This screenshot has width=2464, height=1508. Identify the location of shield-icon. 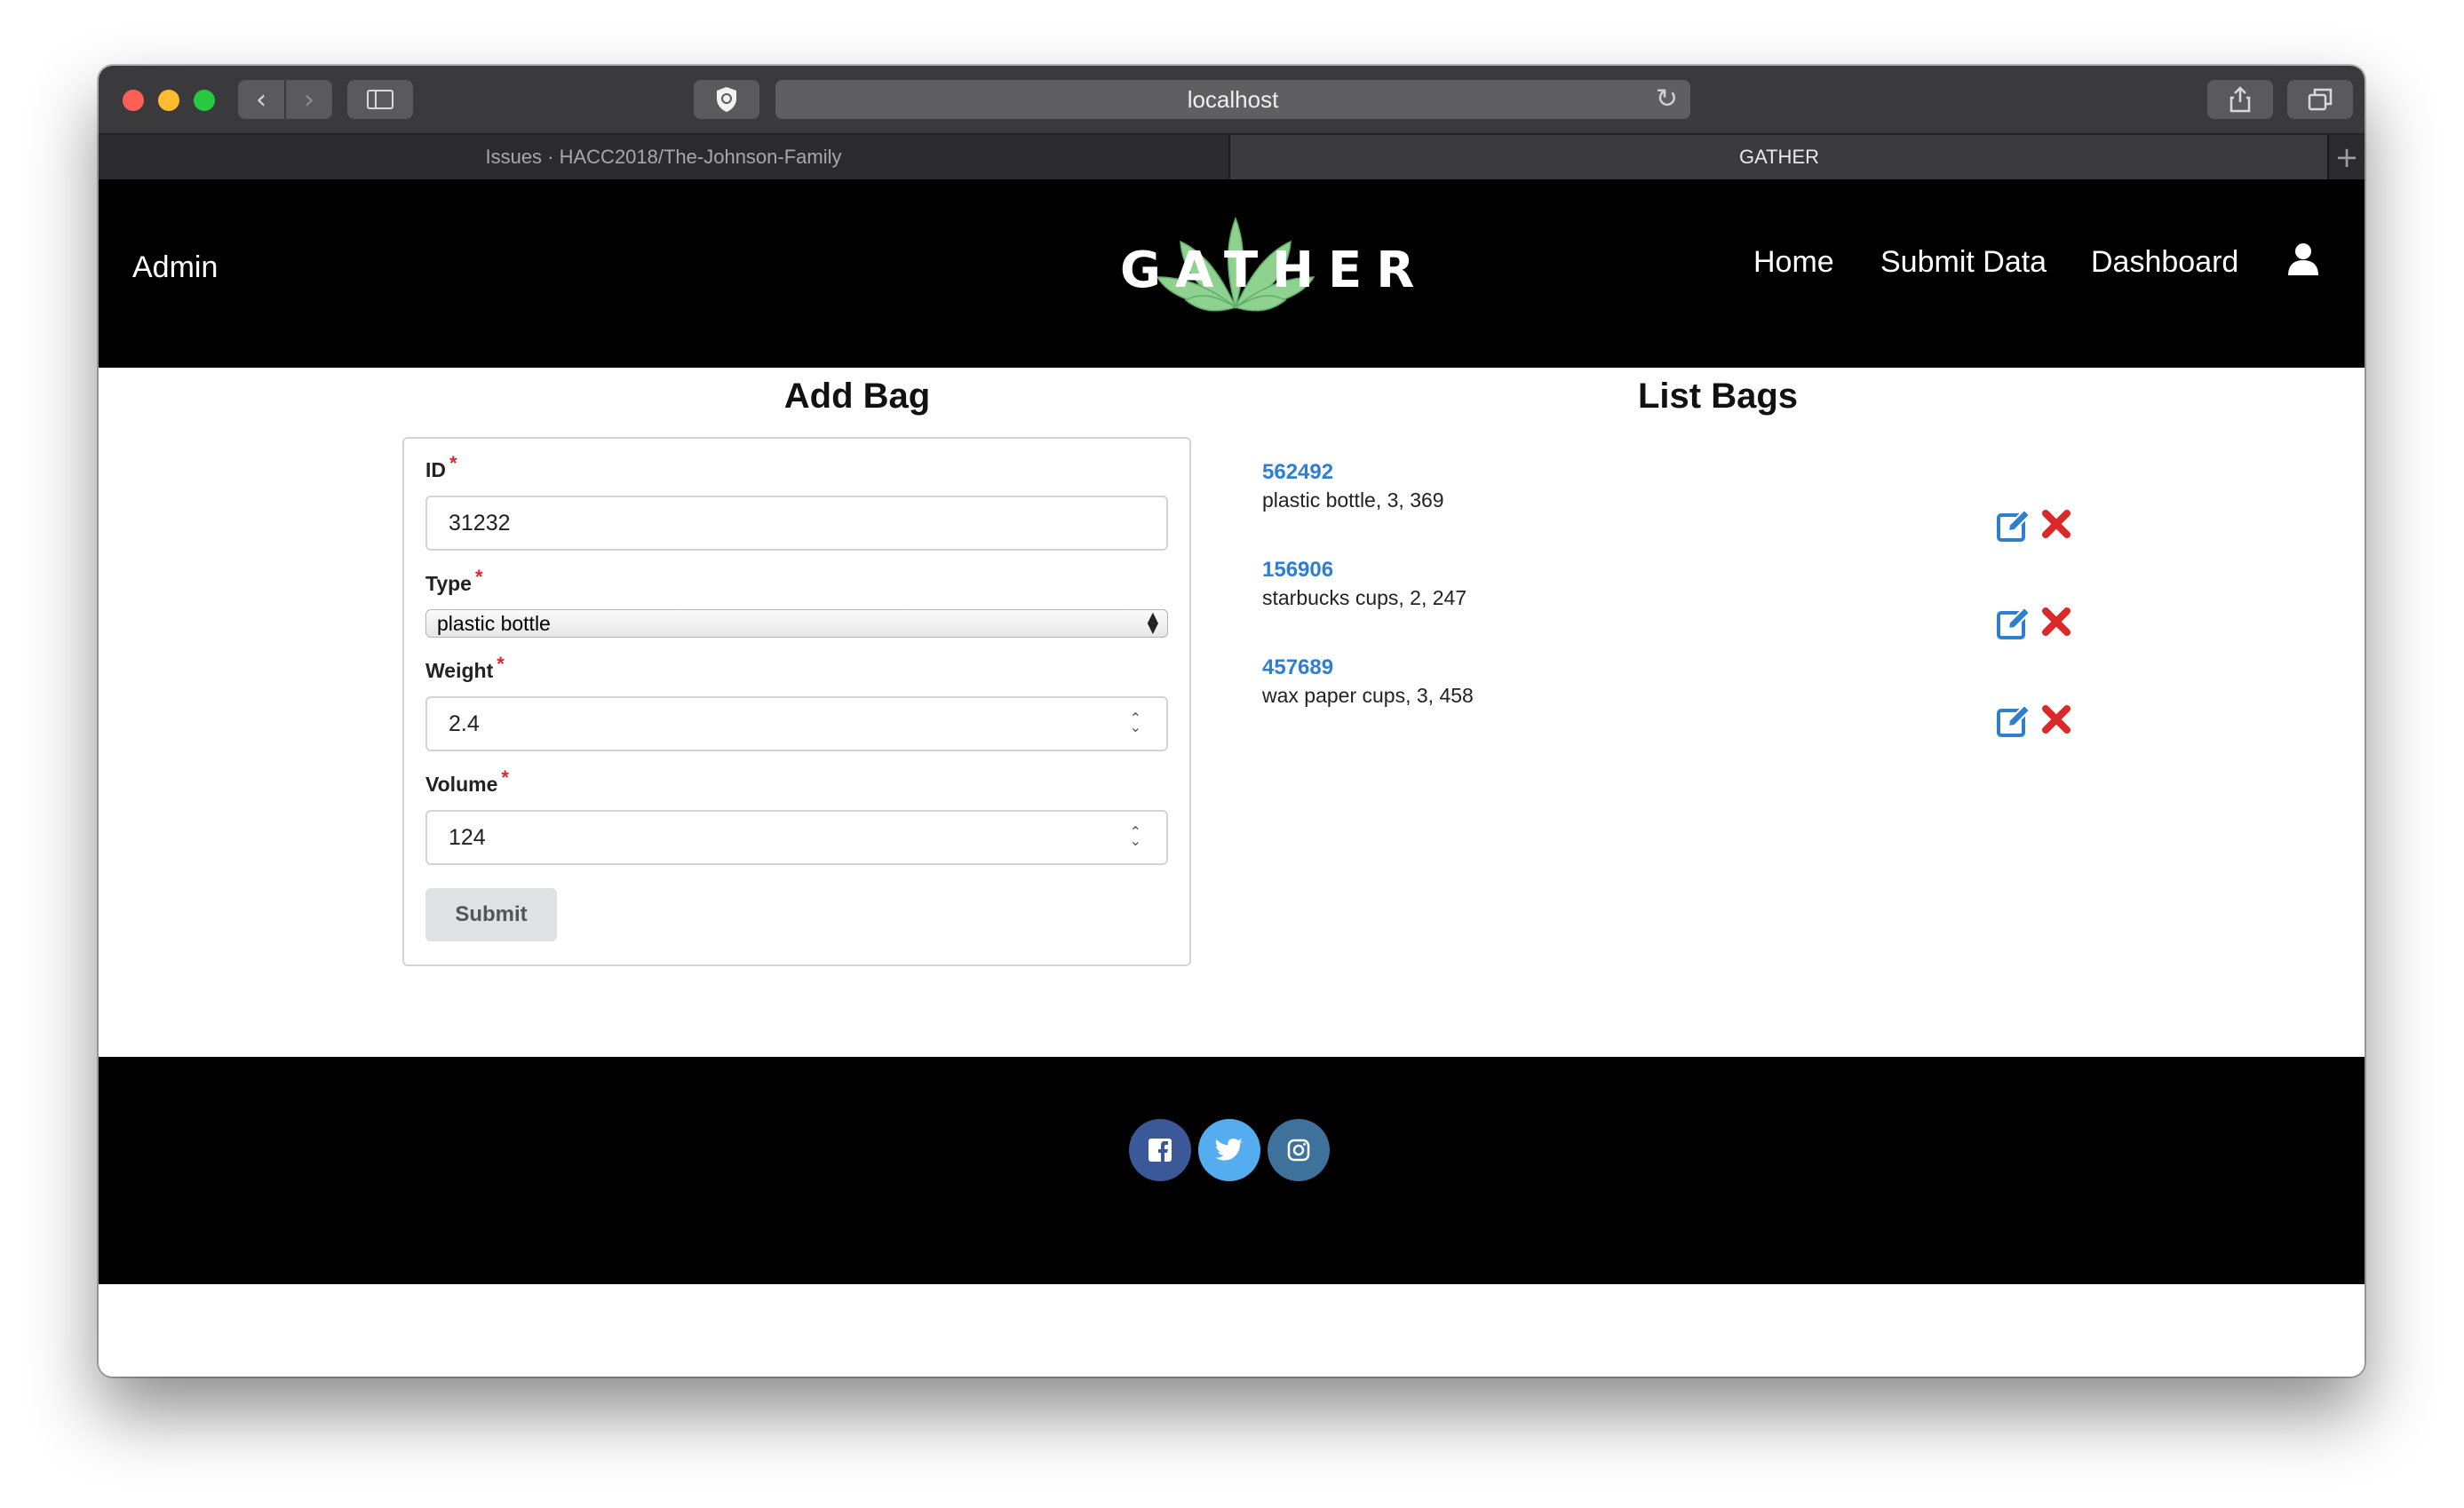
(726, 99).